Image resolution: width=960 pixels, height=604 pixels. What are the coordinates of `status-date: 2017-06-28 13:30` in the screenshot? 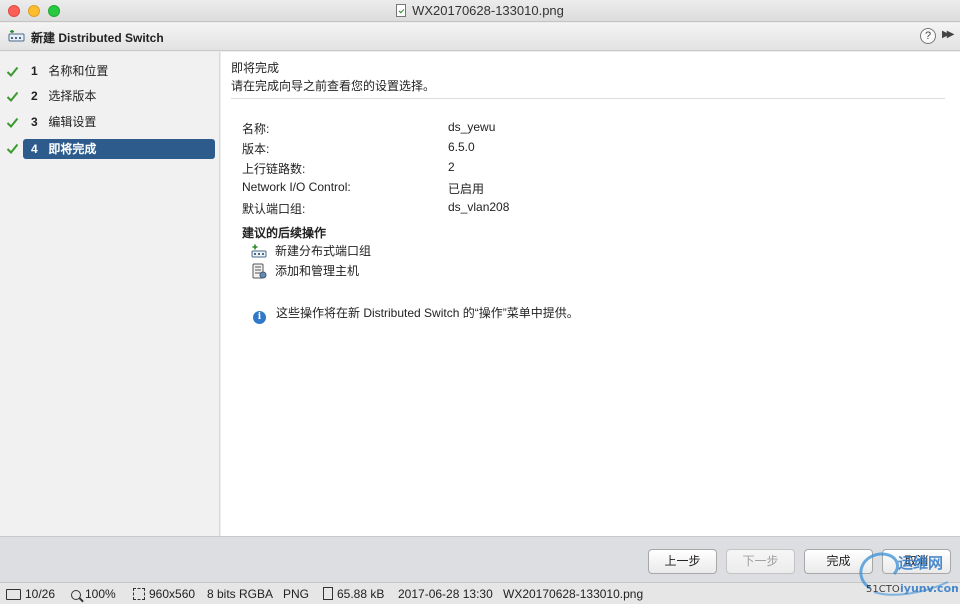 It's located at (445, 594).